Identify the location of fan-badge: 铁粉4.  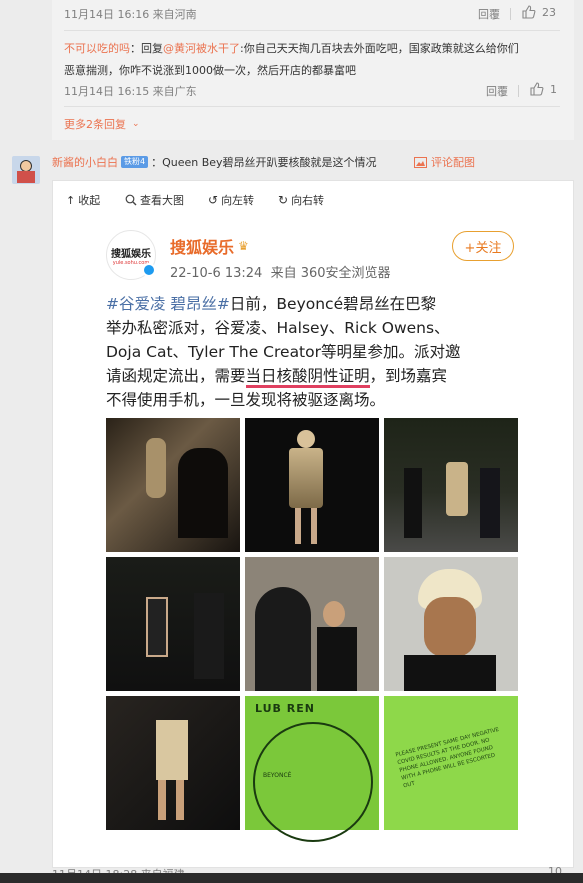
(135, 162).